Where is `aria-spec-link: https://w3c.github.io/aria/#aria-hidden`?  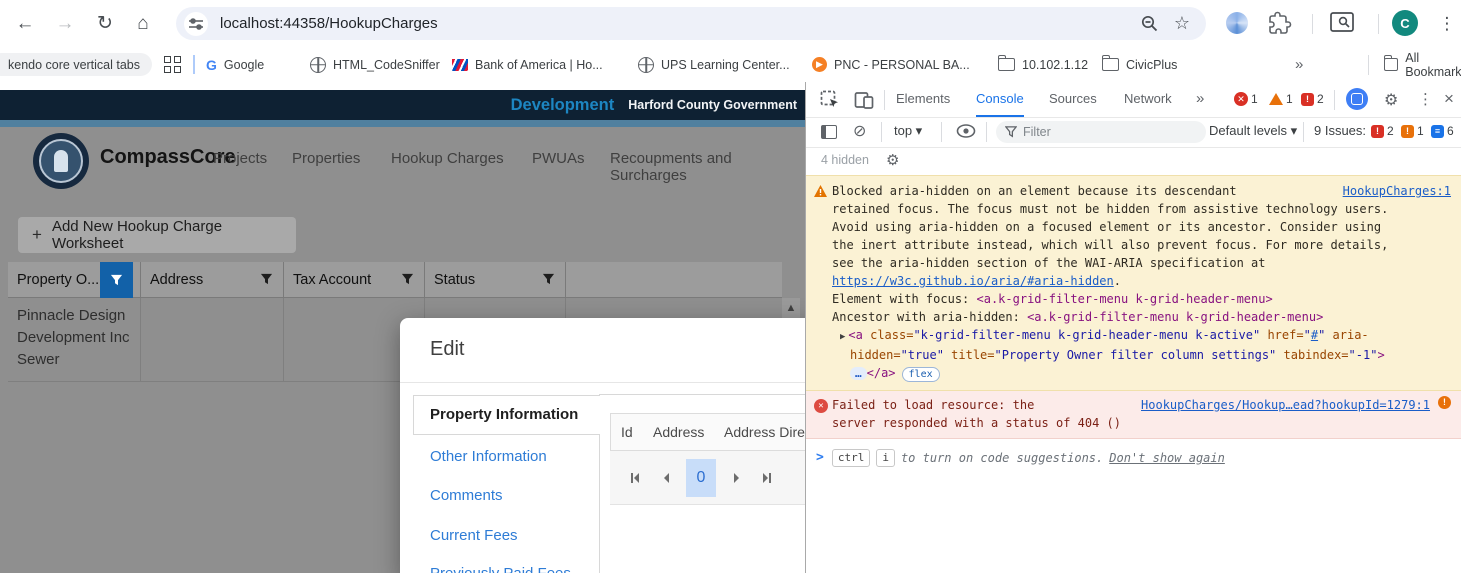 aria-spec-link: https://w3c.github.io/aria/#aria-hidden is located at coordinates (973, 281).